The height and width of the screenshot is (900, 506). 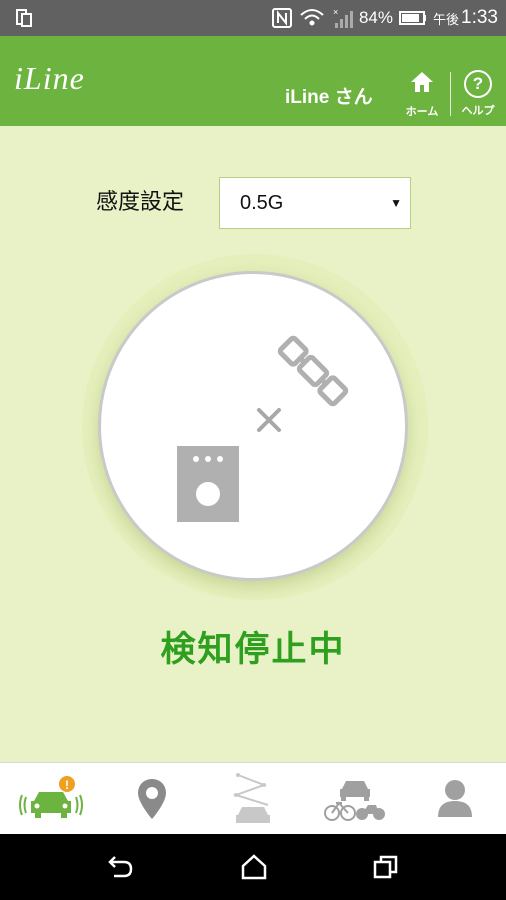 What do you see at coordinates (269, 420) in the screenshot?
I see `cross-icon` at bounding box center [269, 420].